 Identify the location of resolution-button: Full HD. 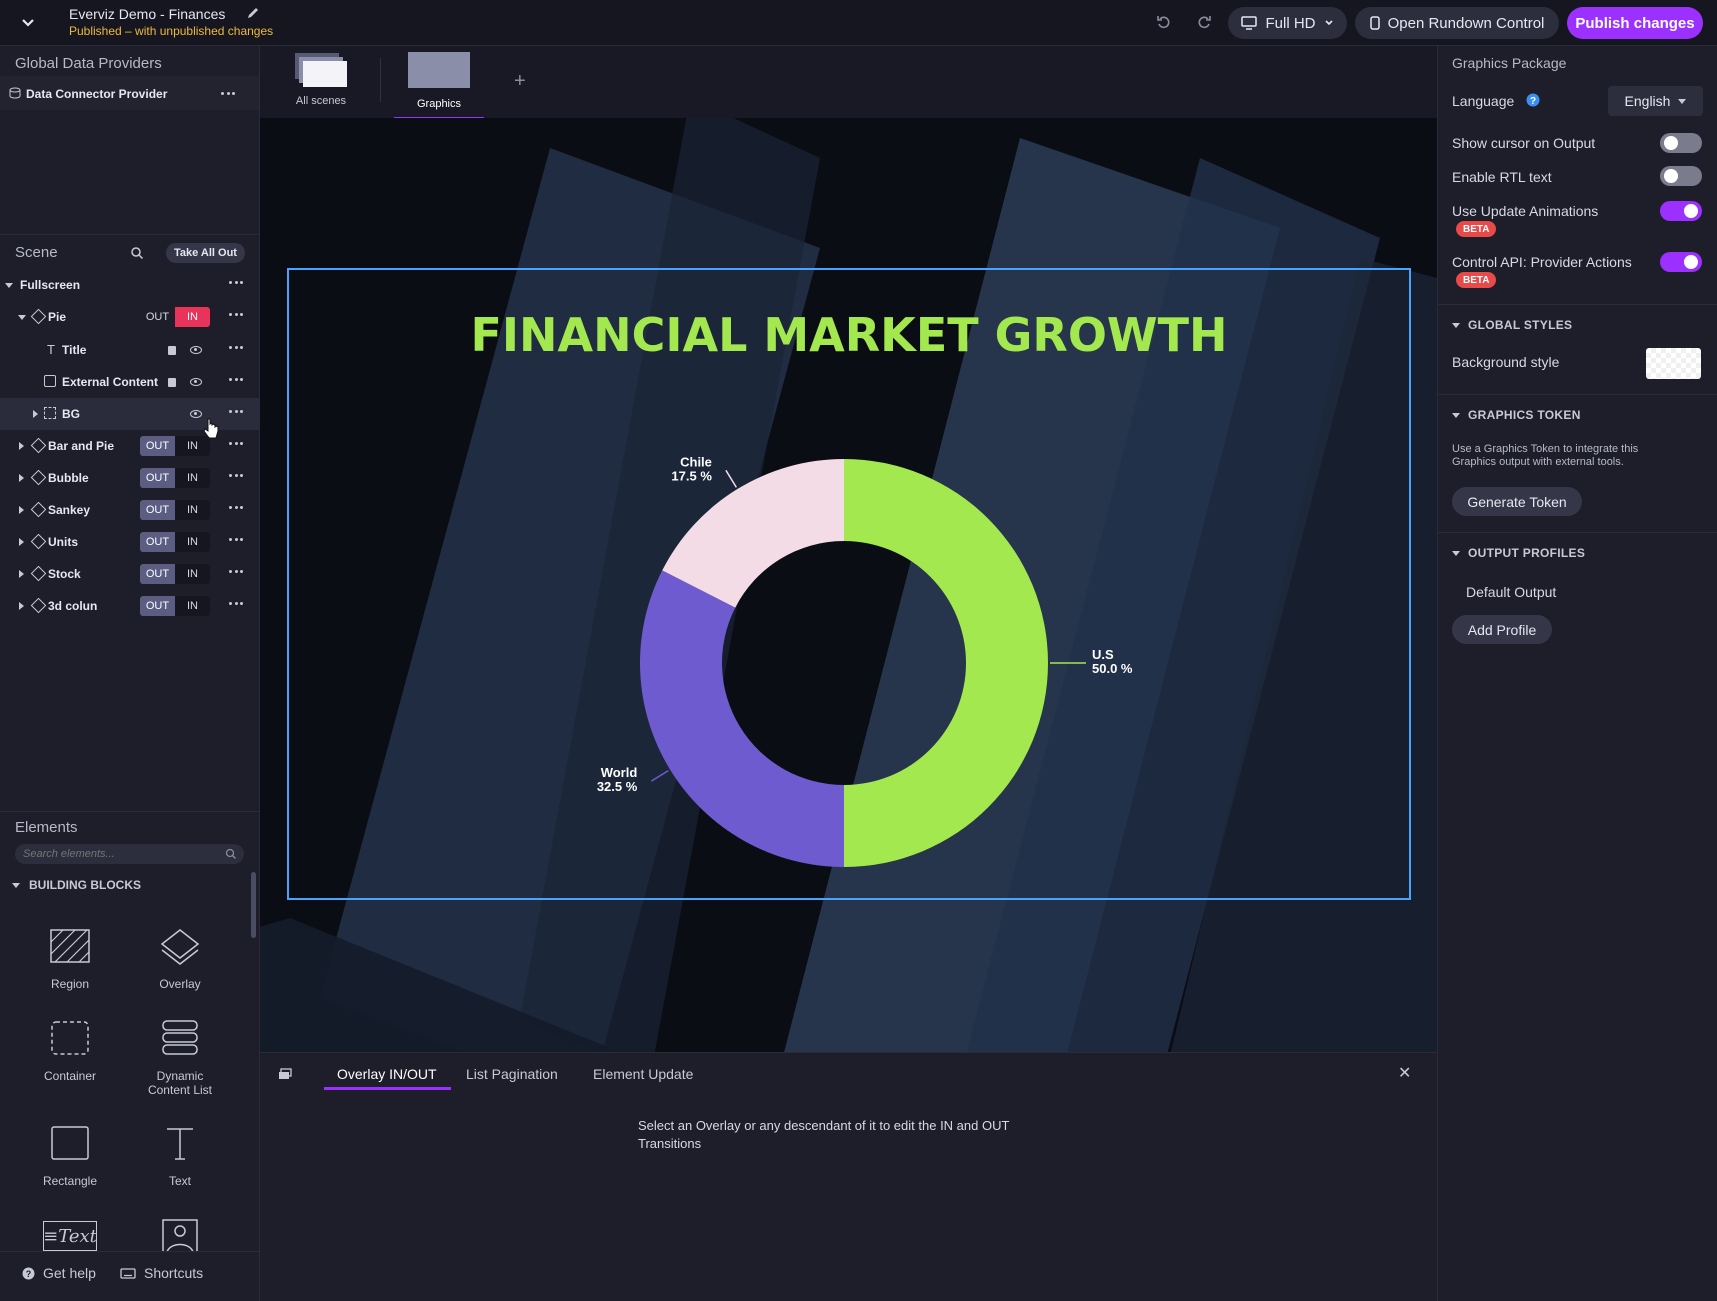
(1287, 23).